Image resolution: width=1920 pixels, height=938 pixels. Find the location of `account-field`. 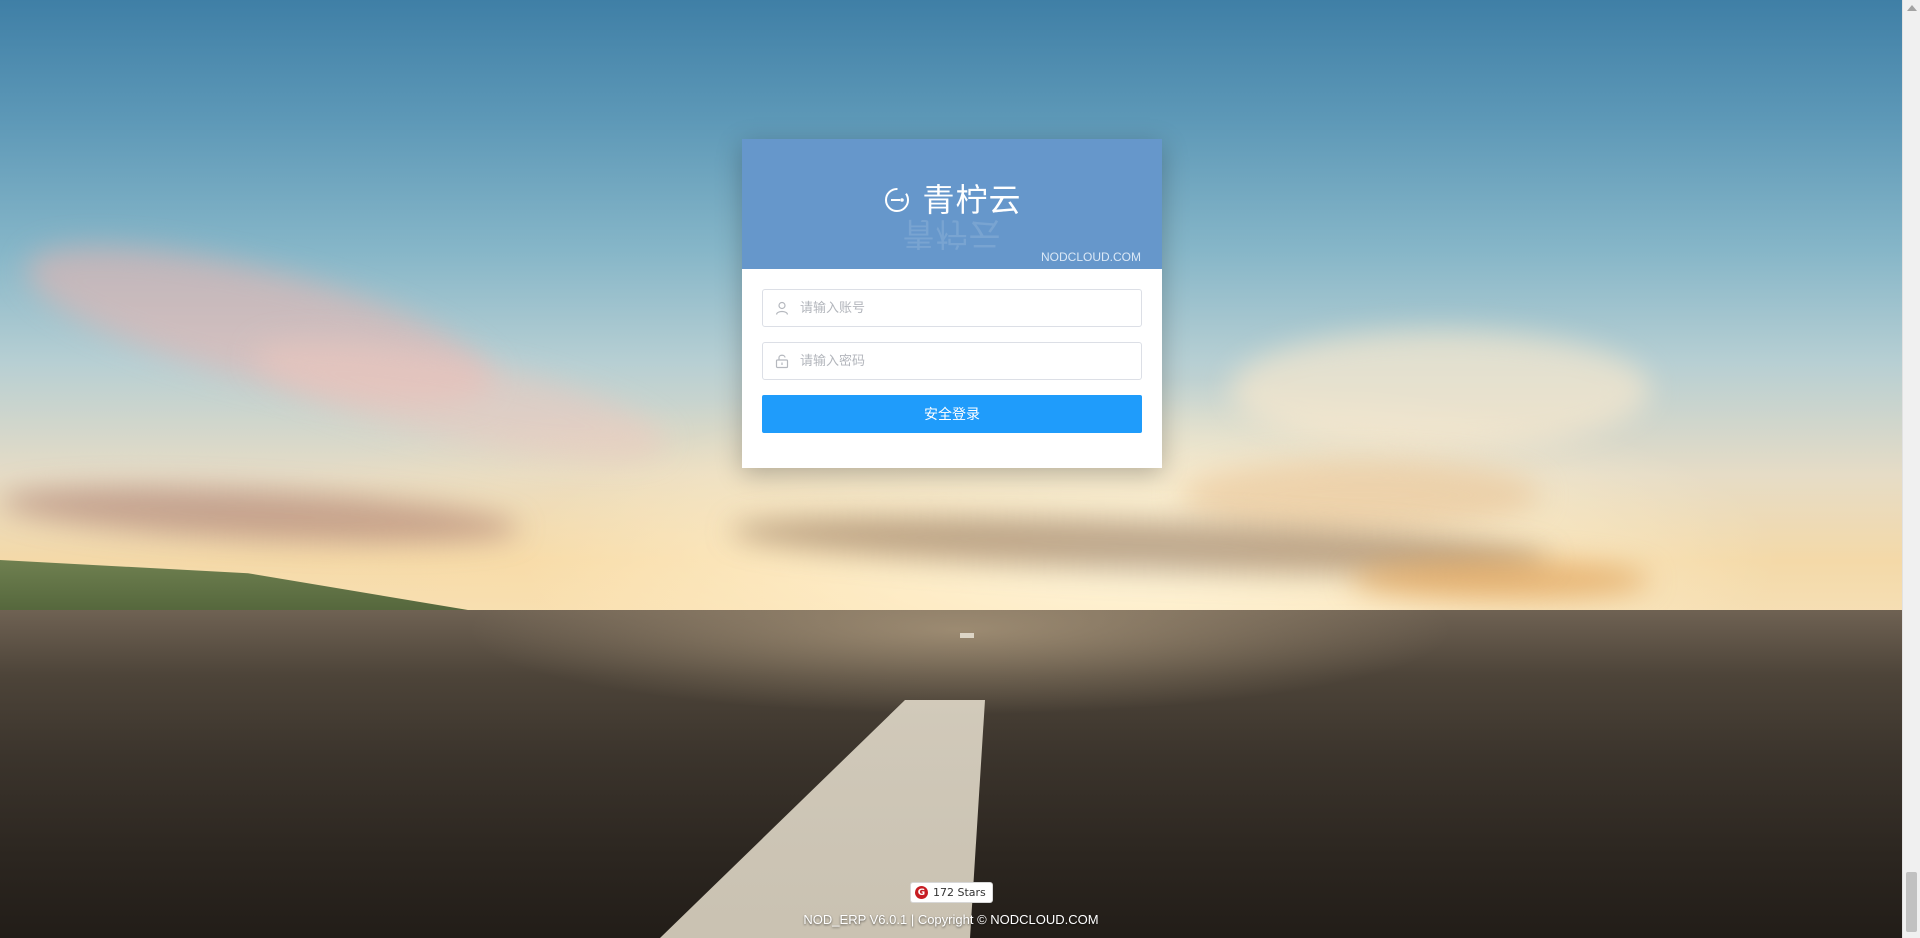

account-field is located at coordinates (952, 308).